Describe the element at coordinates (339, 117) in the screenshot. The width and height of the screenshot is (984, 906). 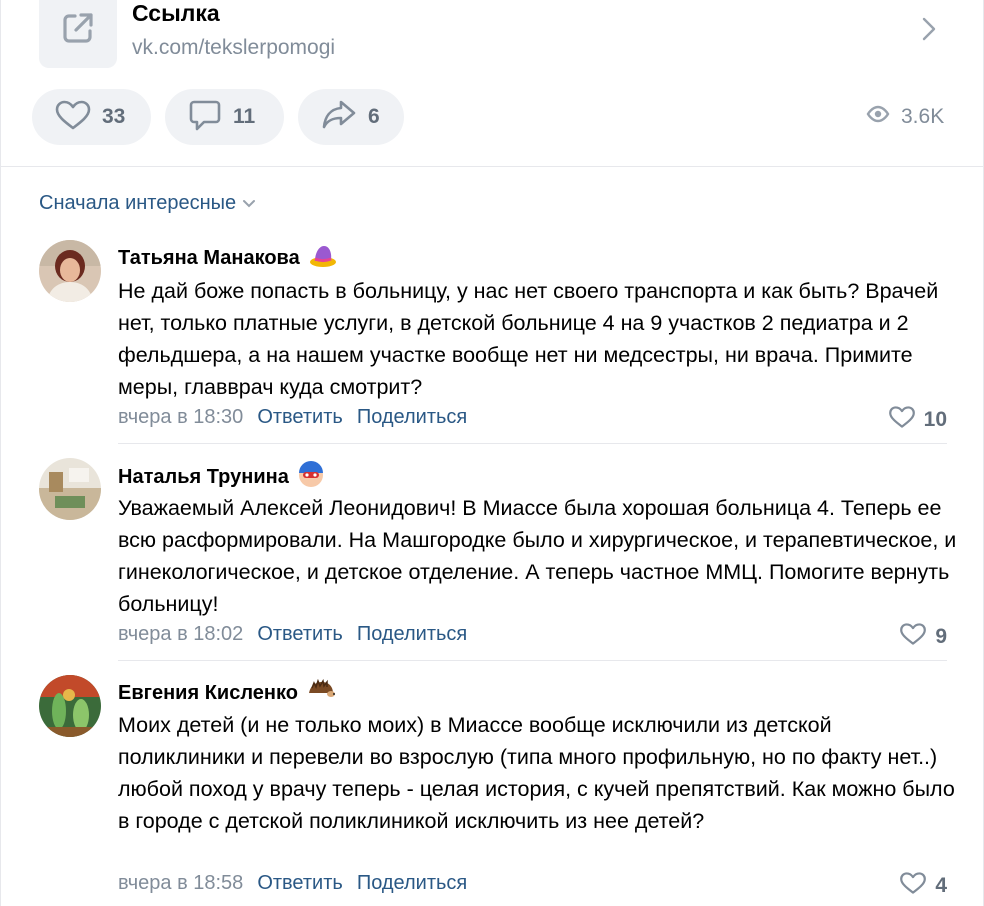
I see `share-icon` at that location.